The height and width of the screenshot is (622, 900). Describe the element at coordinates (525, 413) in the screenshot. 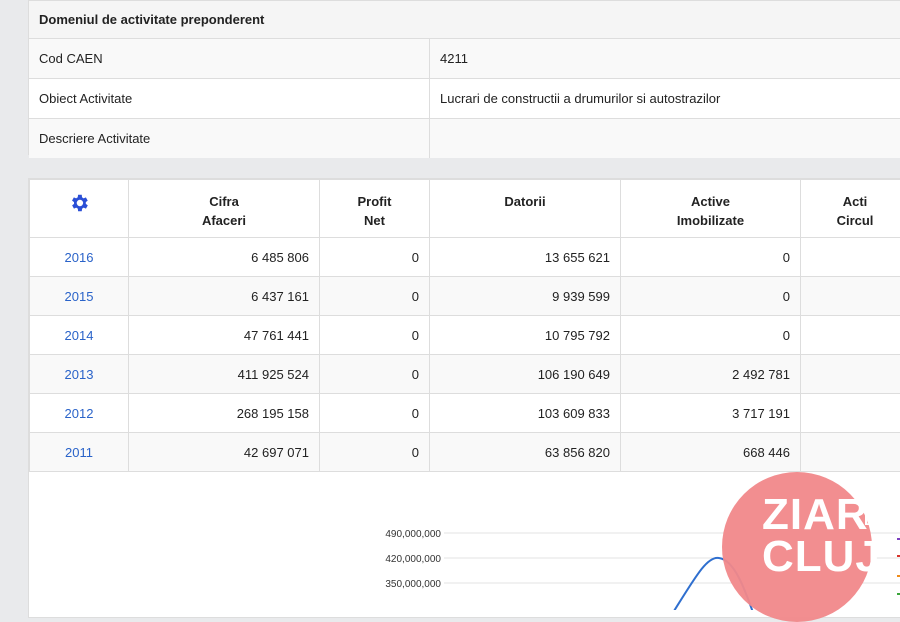

I see `cell-datorii: 103 609 833` at that location.